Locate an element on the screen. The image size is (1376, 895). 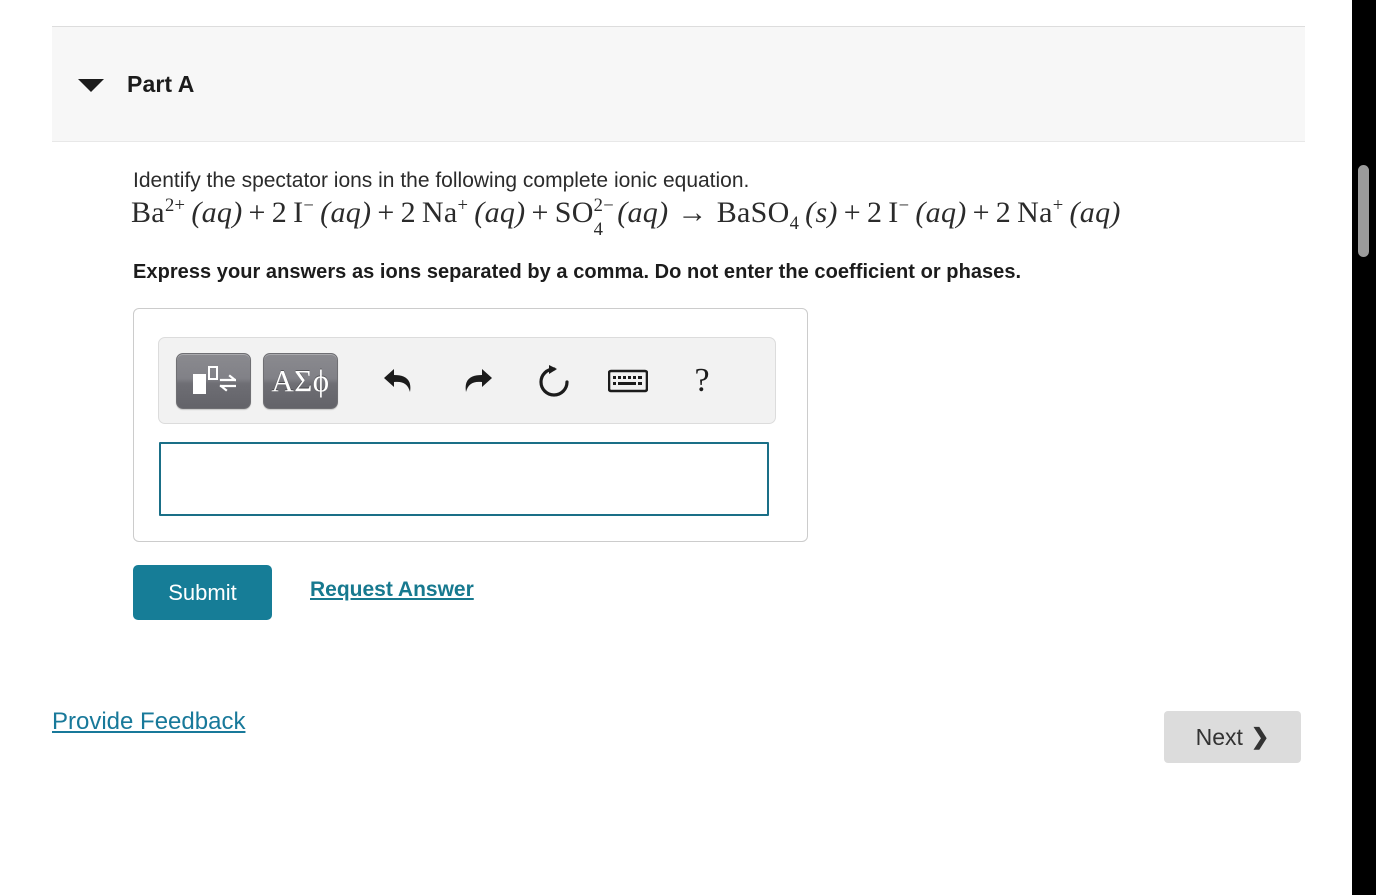
eq-plus-4: + is located at coordinates (852, 212).